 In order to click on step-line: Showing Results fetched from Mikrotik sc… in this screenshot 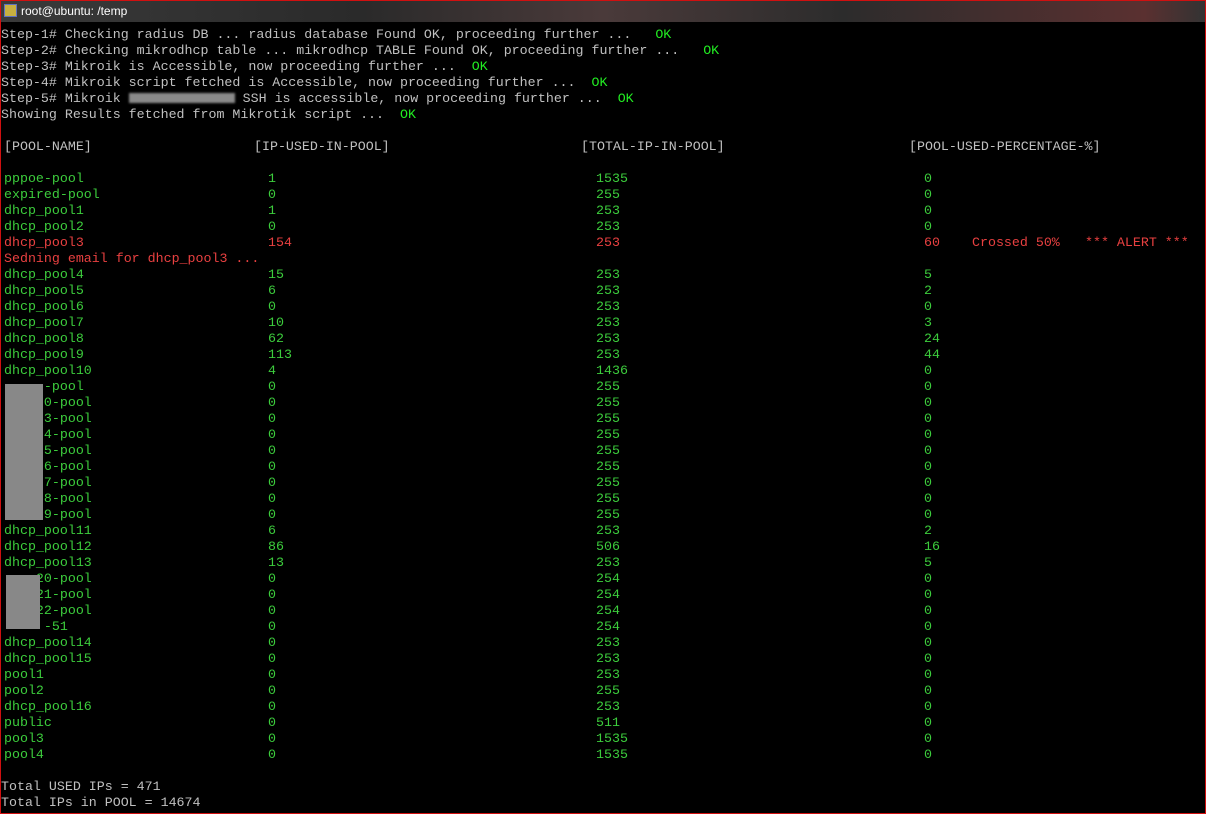, I will do `click(603, 115)`.